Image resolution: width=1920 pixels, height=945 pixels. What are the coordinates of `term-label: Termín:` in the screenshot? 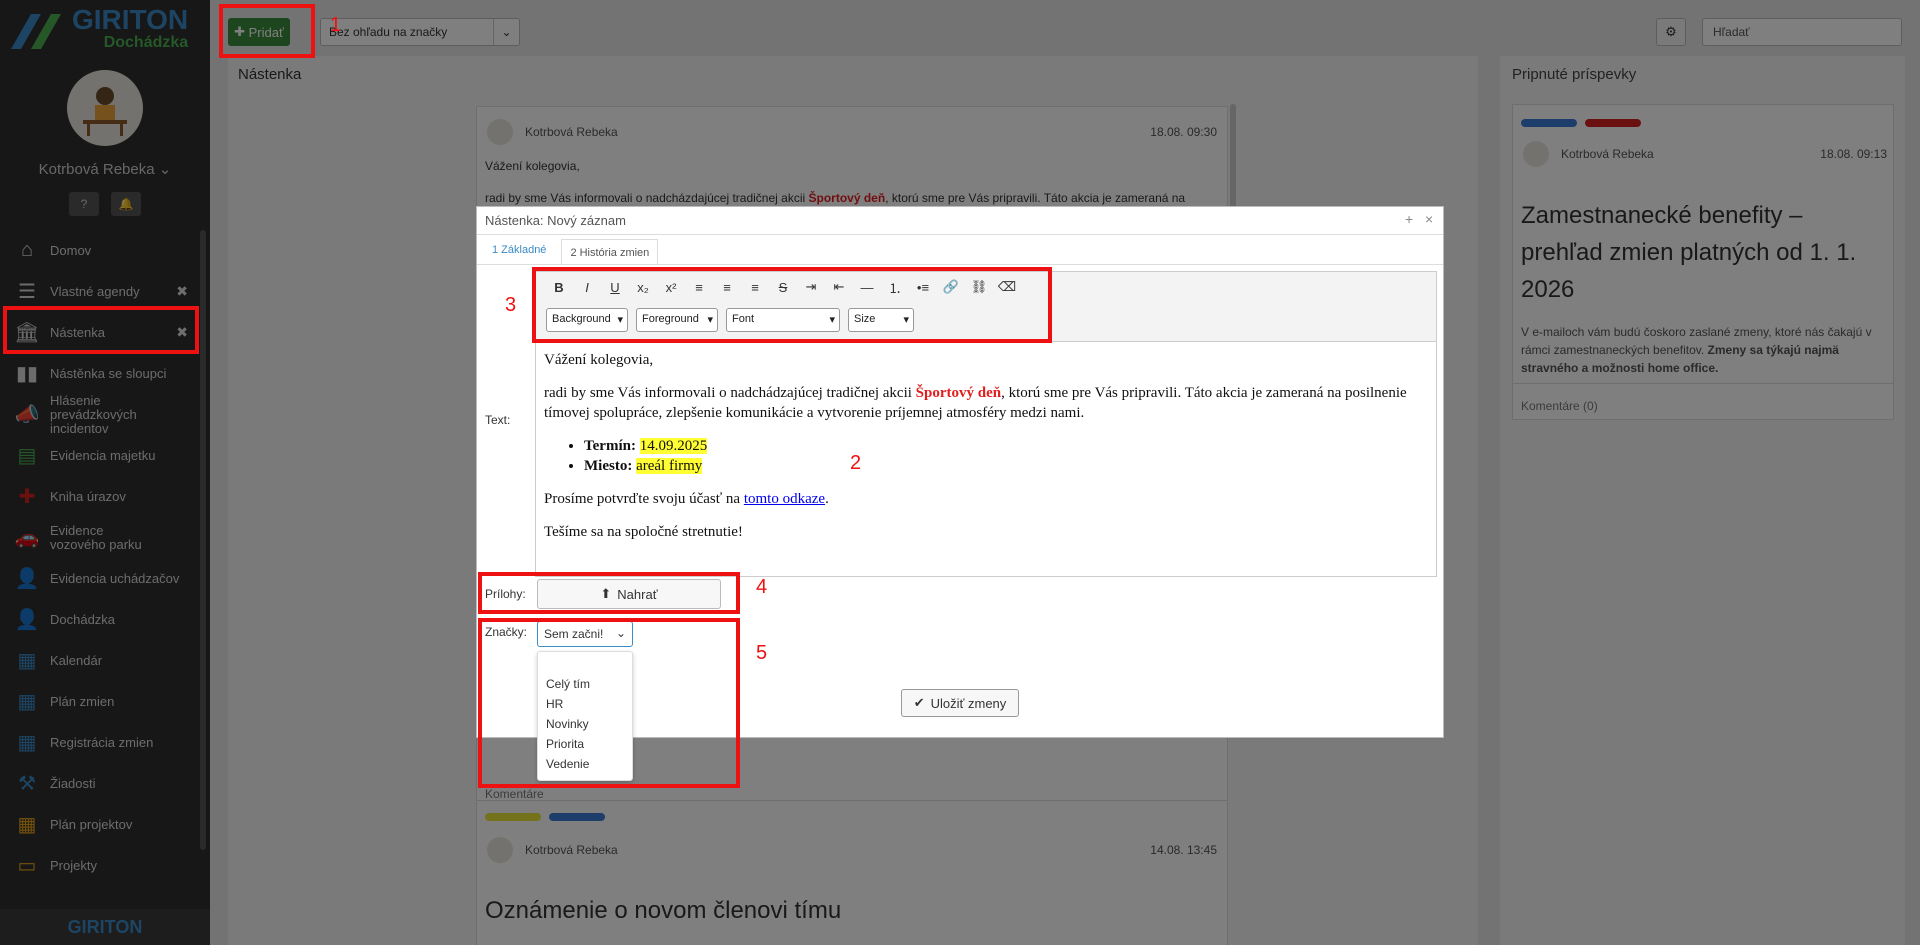 It's located at (610, 446).